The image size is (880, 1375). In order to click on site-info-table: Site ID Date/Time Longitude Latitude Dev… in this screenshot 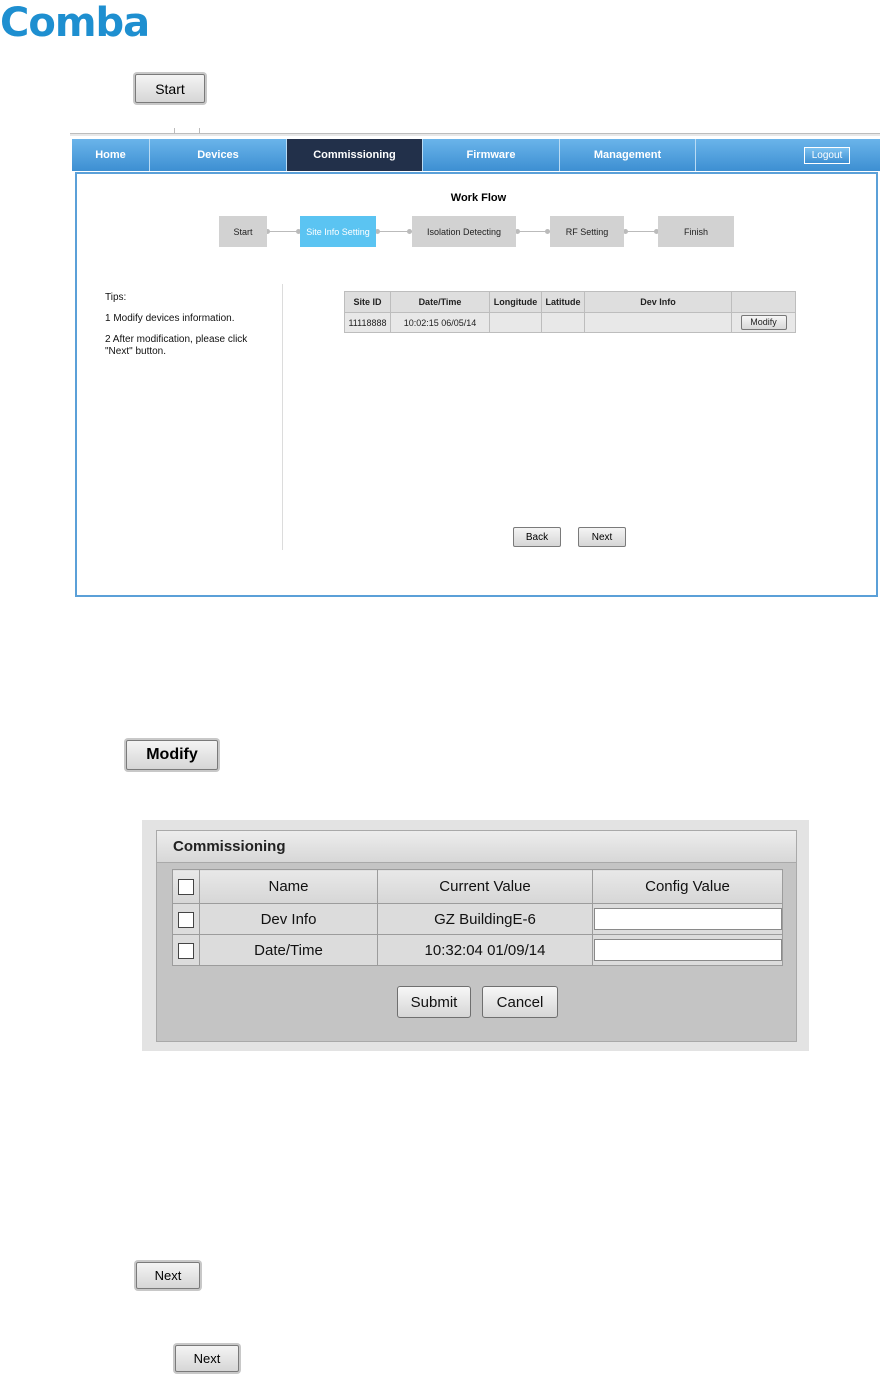, I will do `click(570, 312)`.